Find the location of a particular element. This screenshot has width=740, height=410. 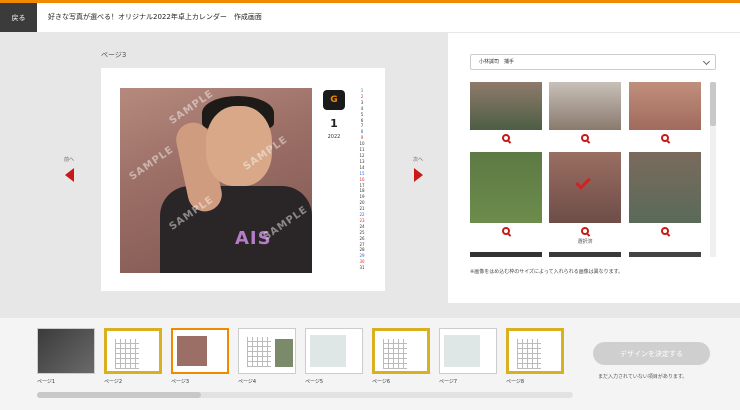

calendar-photo: AIS SAMPLE SAMPLE SAMPLE SAMPLE SAMPLE is located at coordinates (216, 180).